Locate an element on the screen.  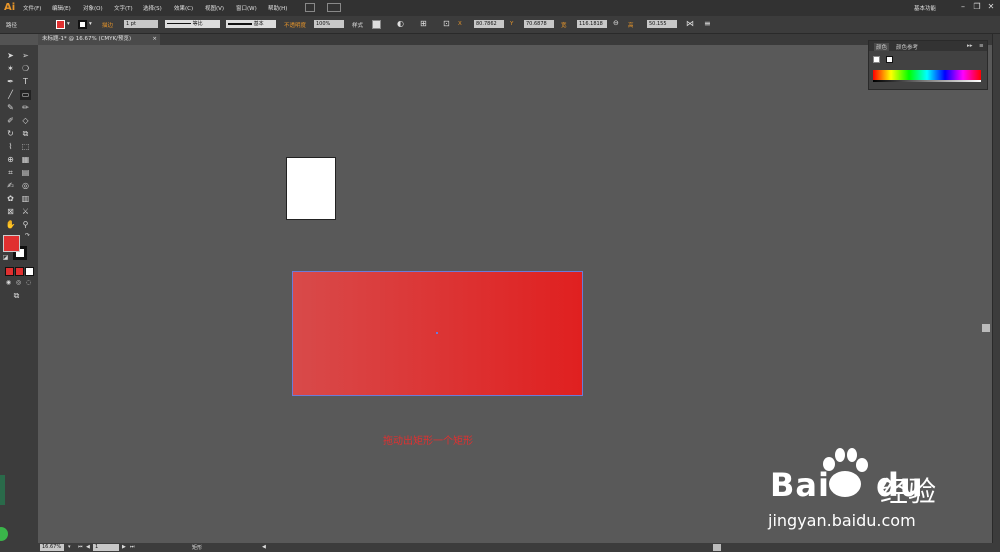
arrange-documents-icon is located at coordinates (334, 7).